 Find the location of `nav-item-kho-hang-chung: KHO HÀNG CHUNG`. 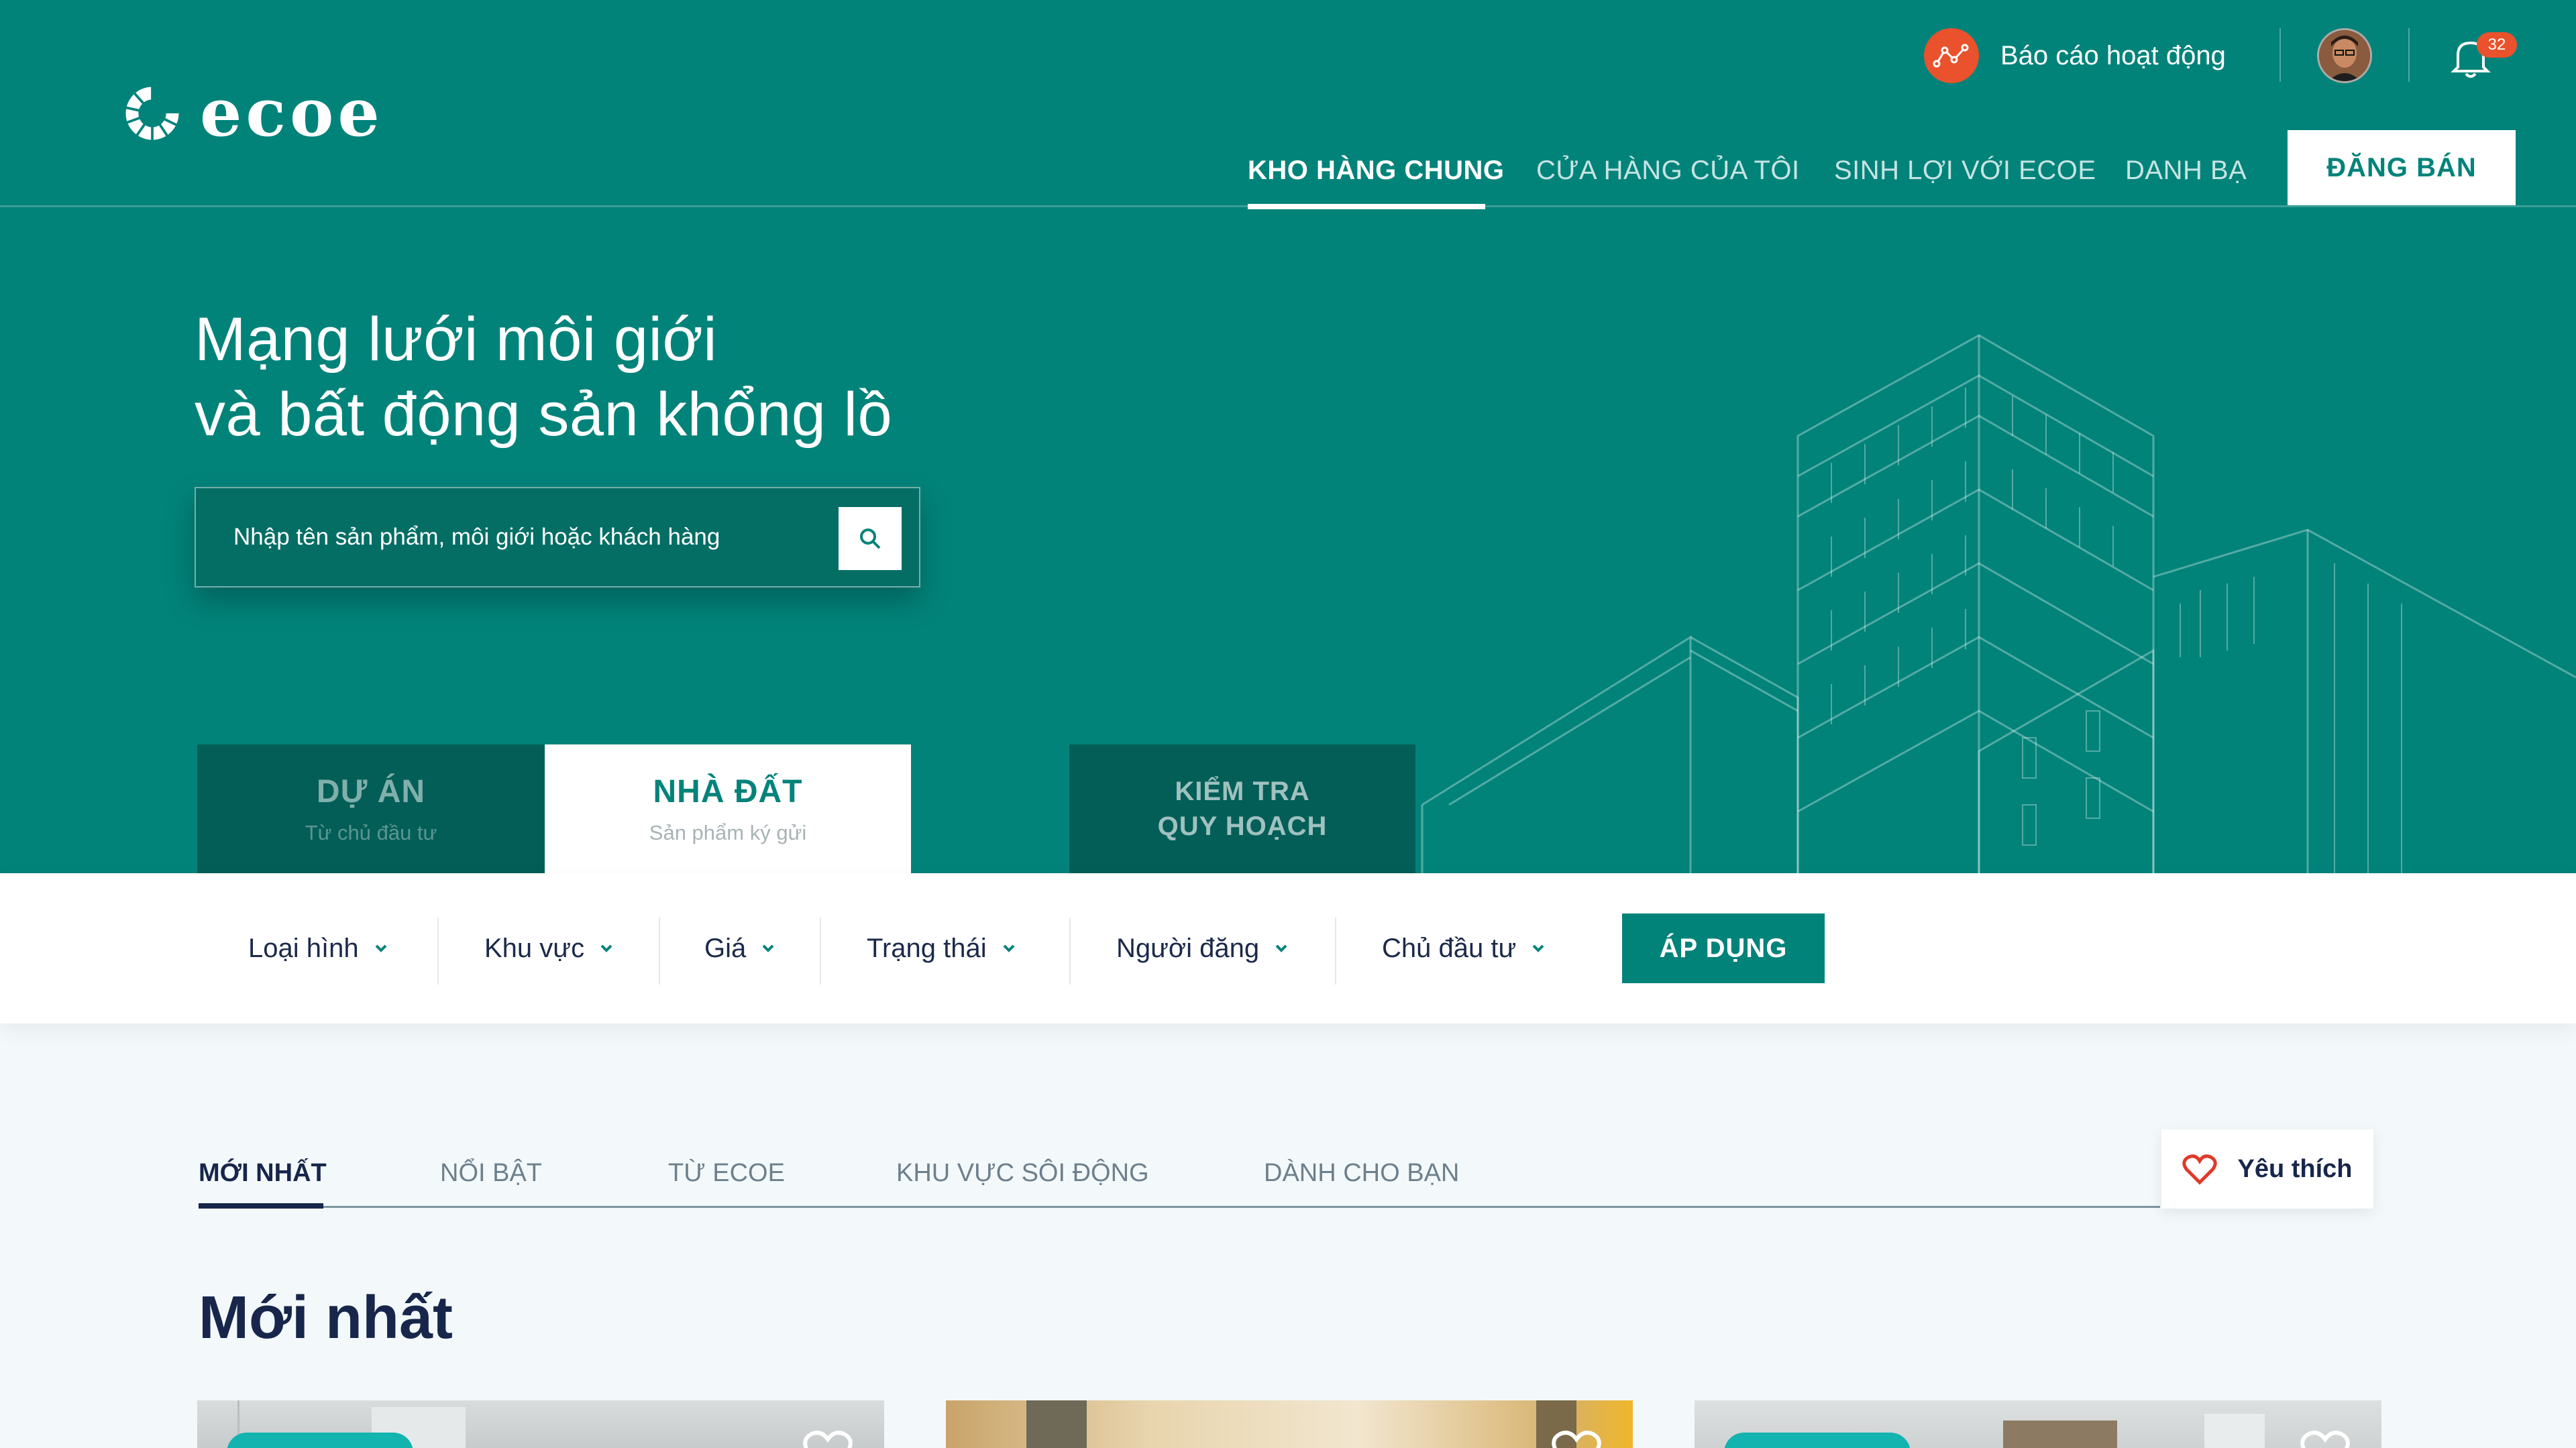

nav-item-kho-hang-chung: KHO HÀNG CHUNG is located at coordinates (1376, 171).